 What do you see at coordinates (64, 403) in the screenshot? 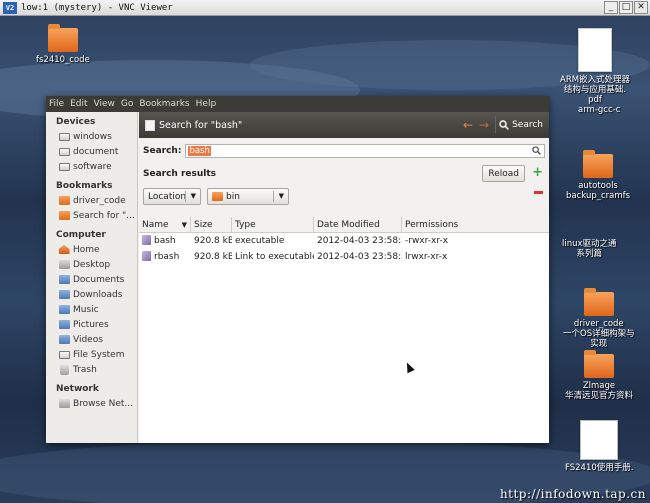
I see `network-icon` at bounding box center [64, 403].